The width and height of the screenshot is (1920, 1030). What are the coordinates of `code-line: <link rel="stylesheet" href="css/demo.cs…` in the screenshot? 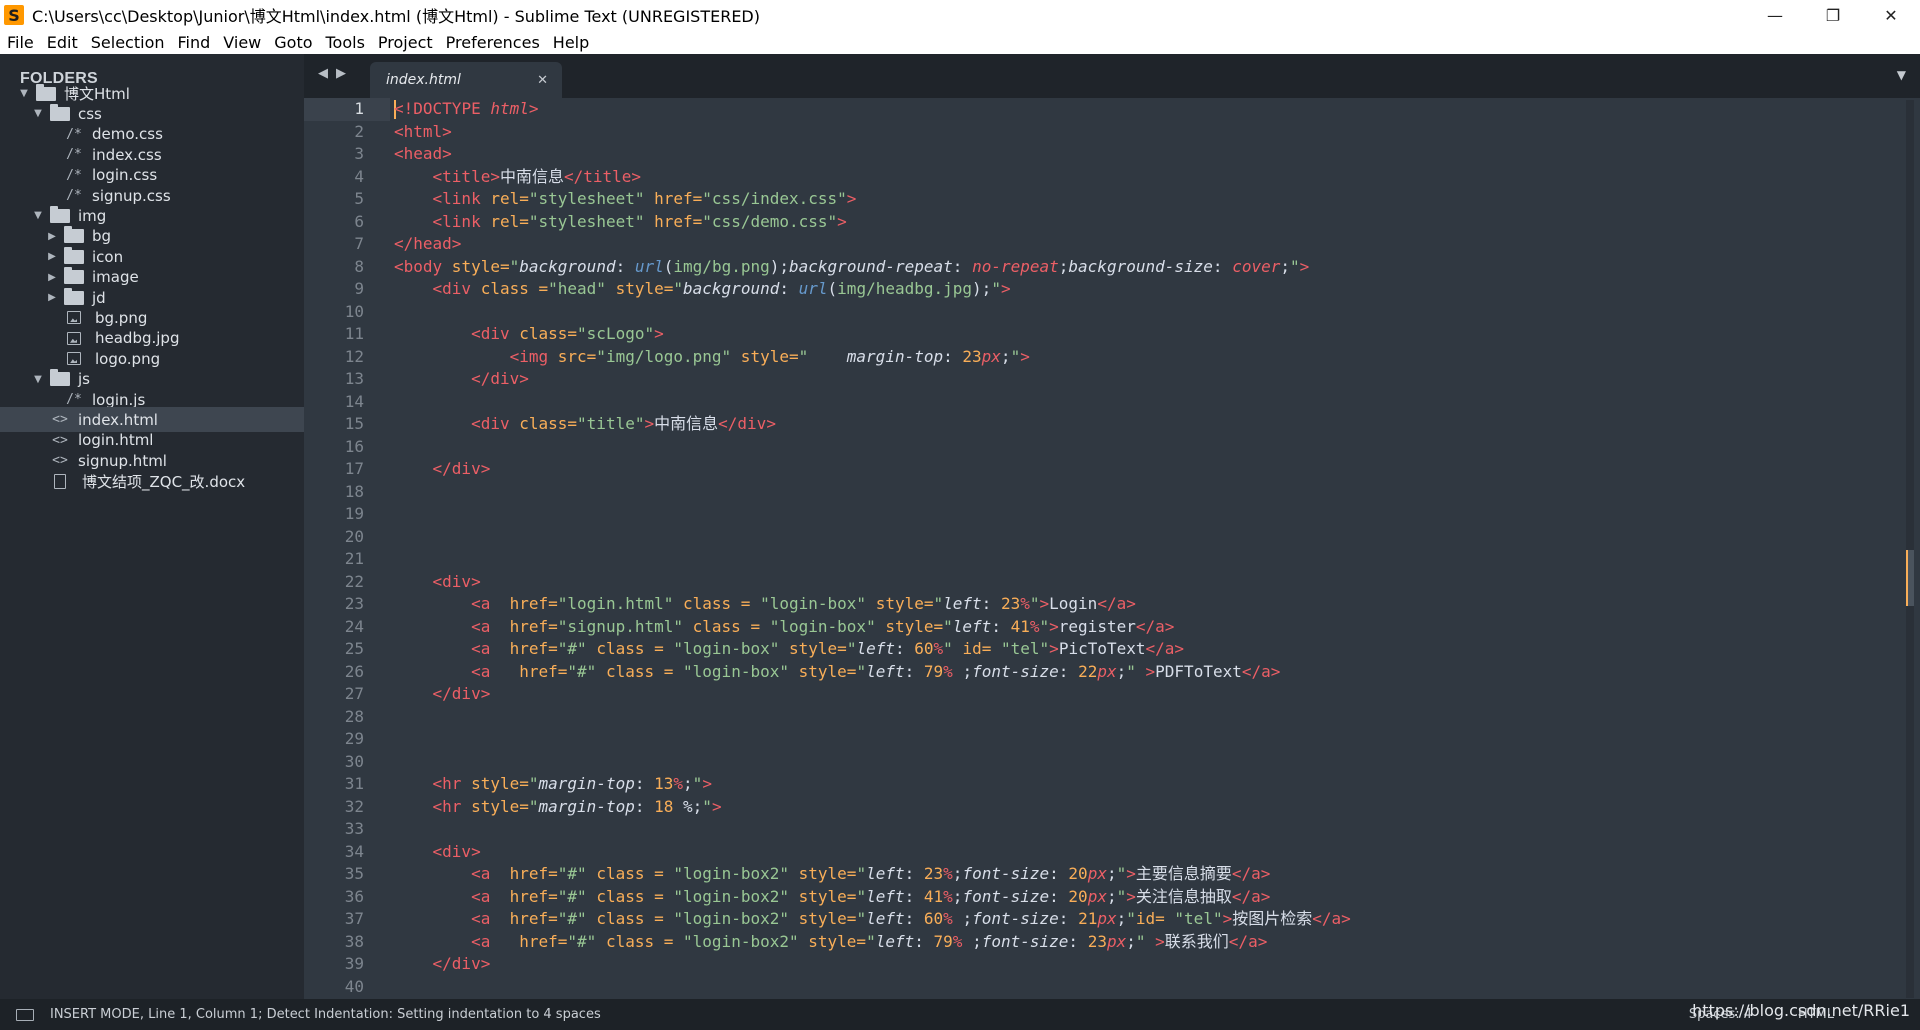 It's located at (620, 222).